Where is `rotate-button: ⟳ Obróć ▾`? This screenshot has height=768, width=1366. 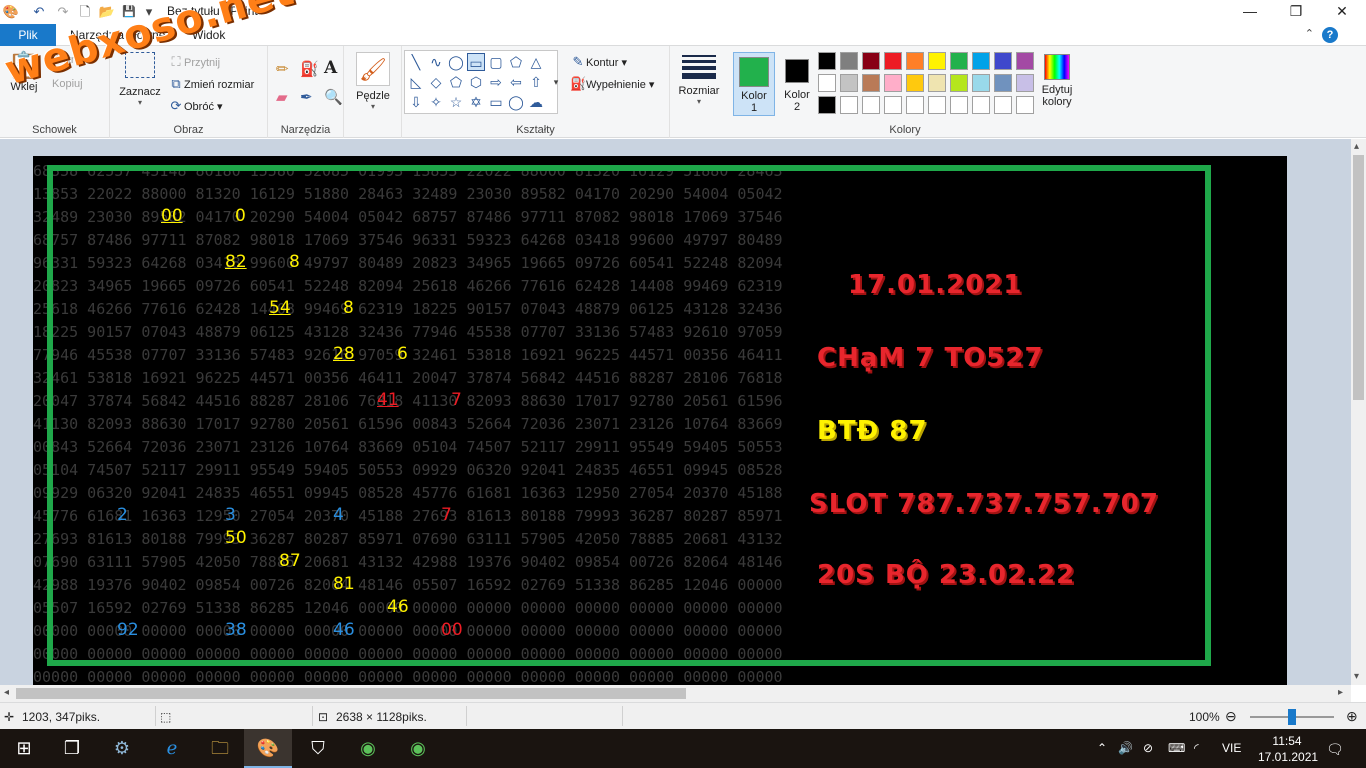 rotate-button: ⟳ Obróć ▾ is located at coordinates (195, 106).